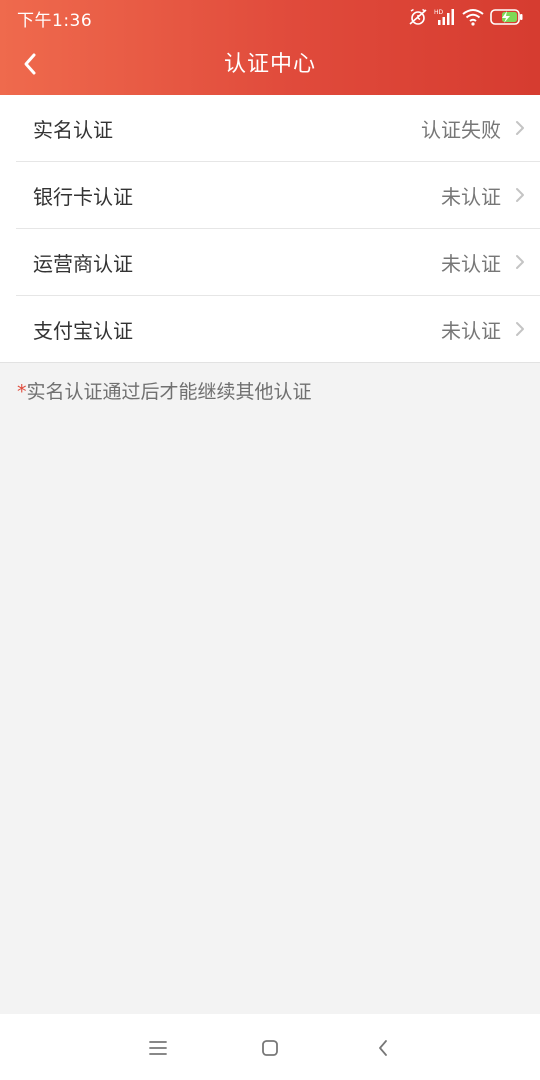 This screenshot has width=540, height=1080. Describe the element at coordinates (22, 392) in the screenshot. I see `required-star: *` at that location.